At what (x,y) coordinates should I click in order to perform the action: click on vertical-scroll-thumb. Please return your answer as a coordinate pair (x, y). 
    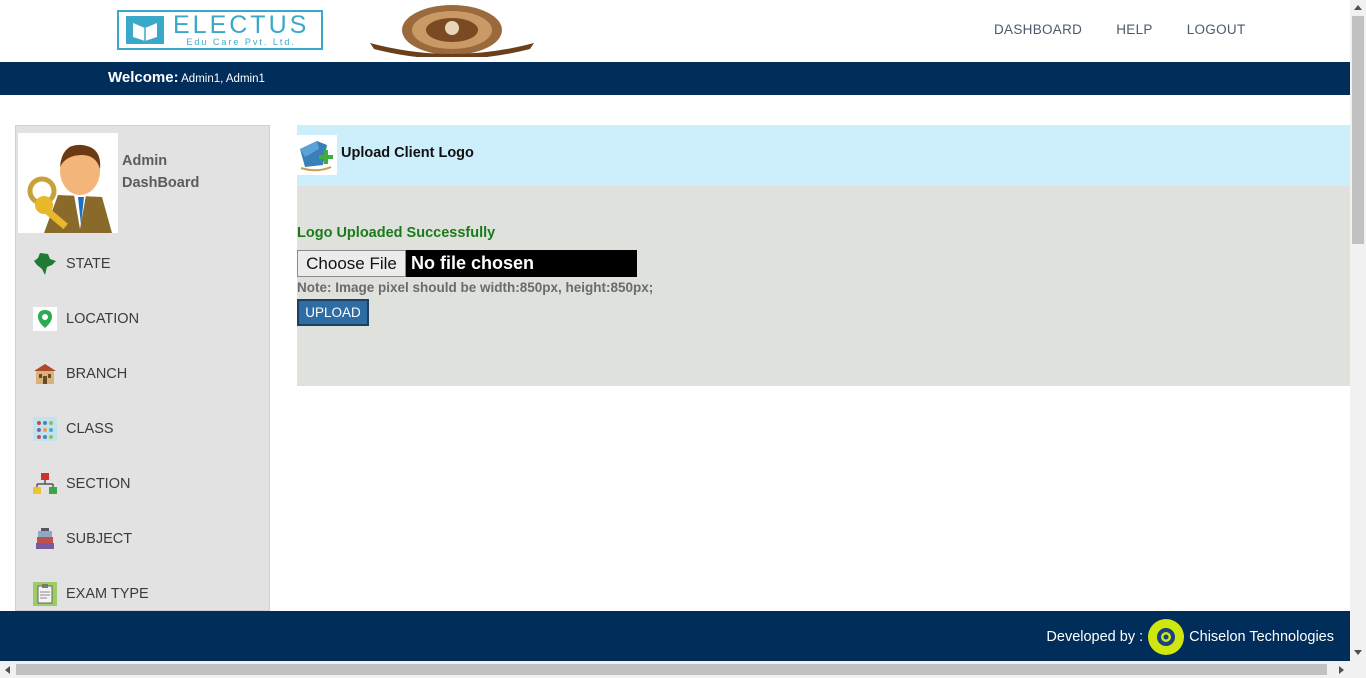
    Looking at the image, I should click on (1358, 130).